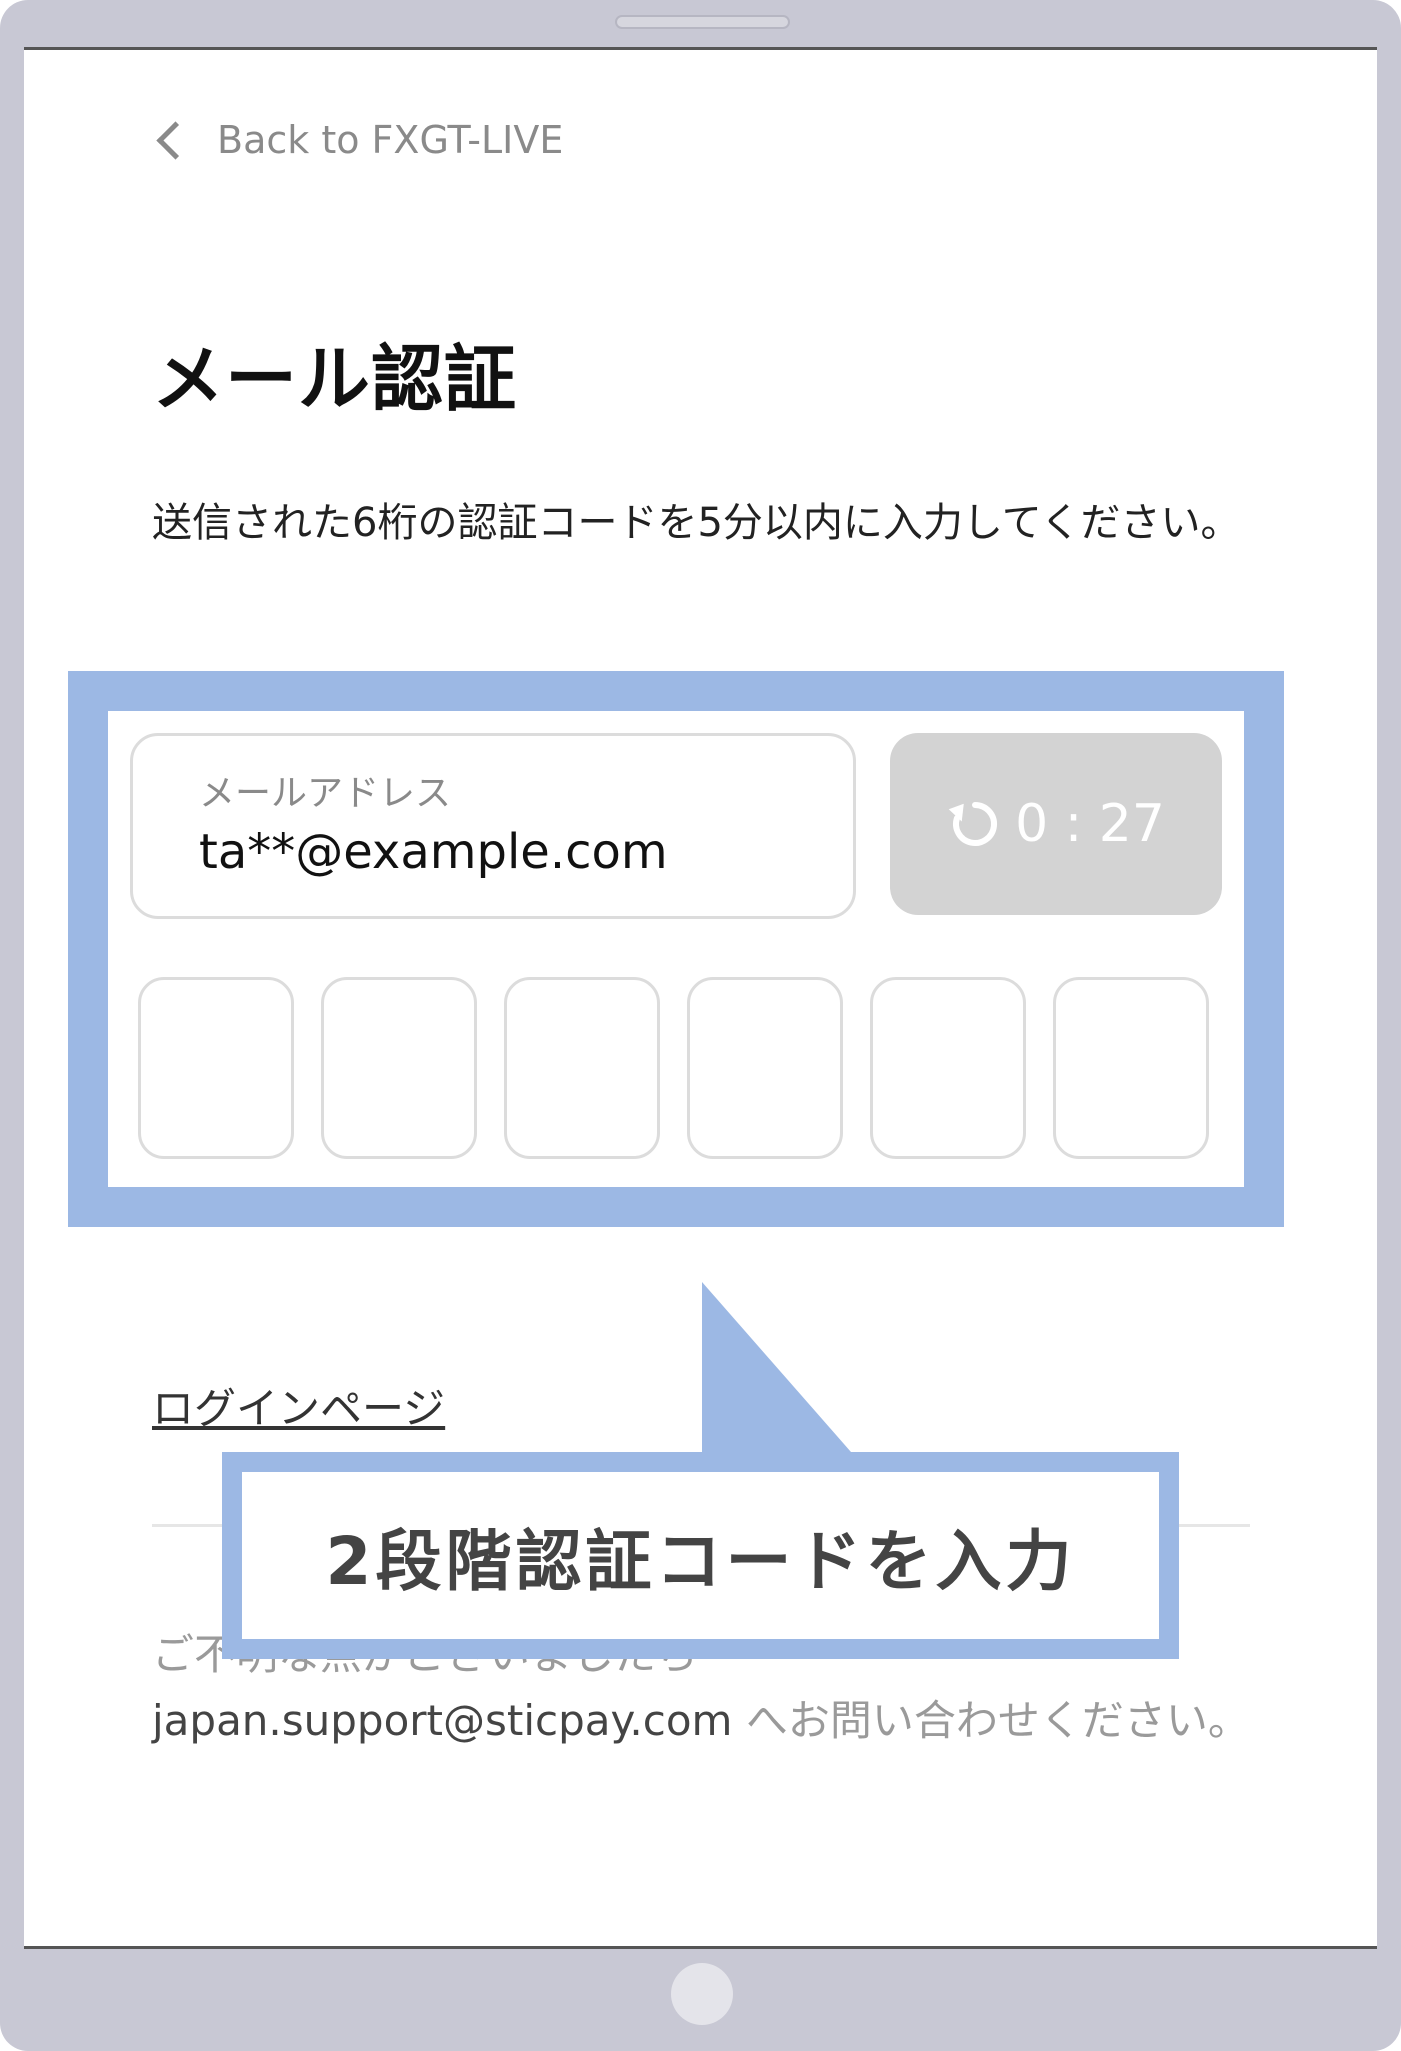 The image size is (1401, 2051). Describe the element at coordinates (298, 1405) in the screenshot. I see `login-page-link: ログインページ` at that location.